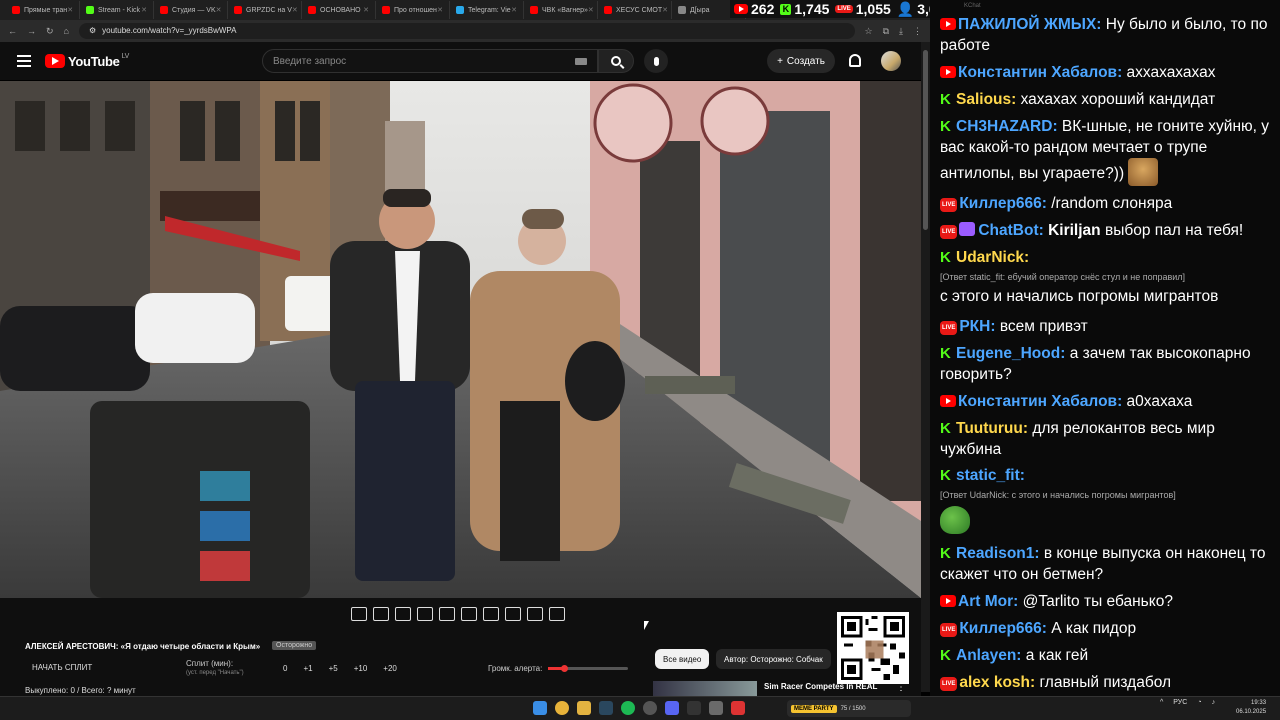 The height and width of the screenshot is (720, 1280). What do you see at coordinates (584, 708) in the screenshot?
I see `file-explorer-icon` at bounding box center [584, 708].